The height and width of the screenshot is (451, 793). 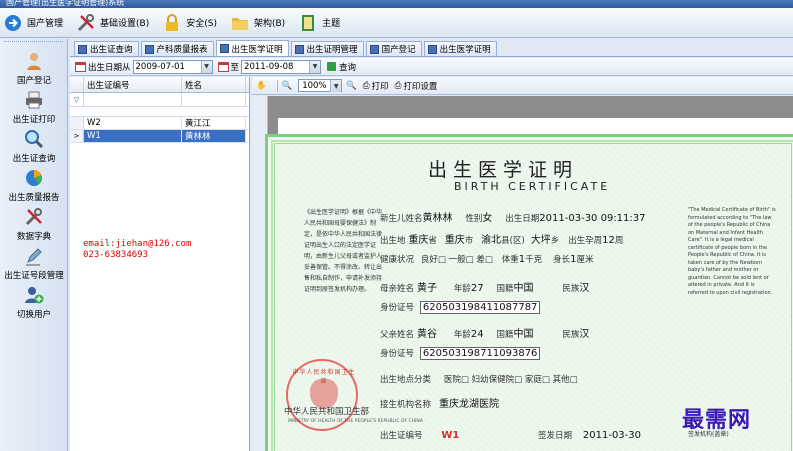 What do you see at coordinates (341, 67) in the screenshot?
I see `query-button: 查询` at bounding box center [341, 67].